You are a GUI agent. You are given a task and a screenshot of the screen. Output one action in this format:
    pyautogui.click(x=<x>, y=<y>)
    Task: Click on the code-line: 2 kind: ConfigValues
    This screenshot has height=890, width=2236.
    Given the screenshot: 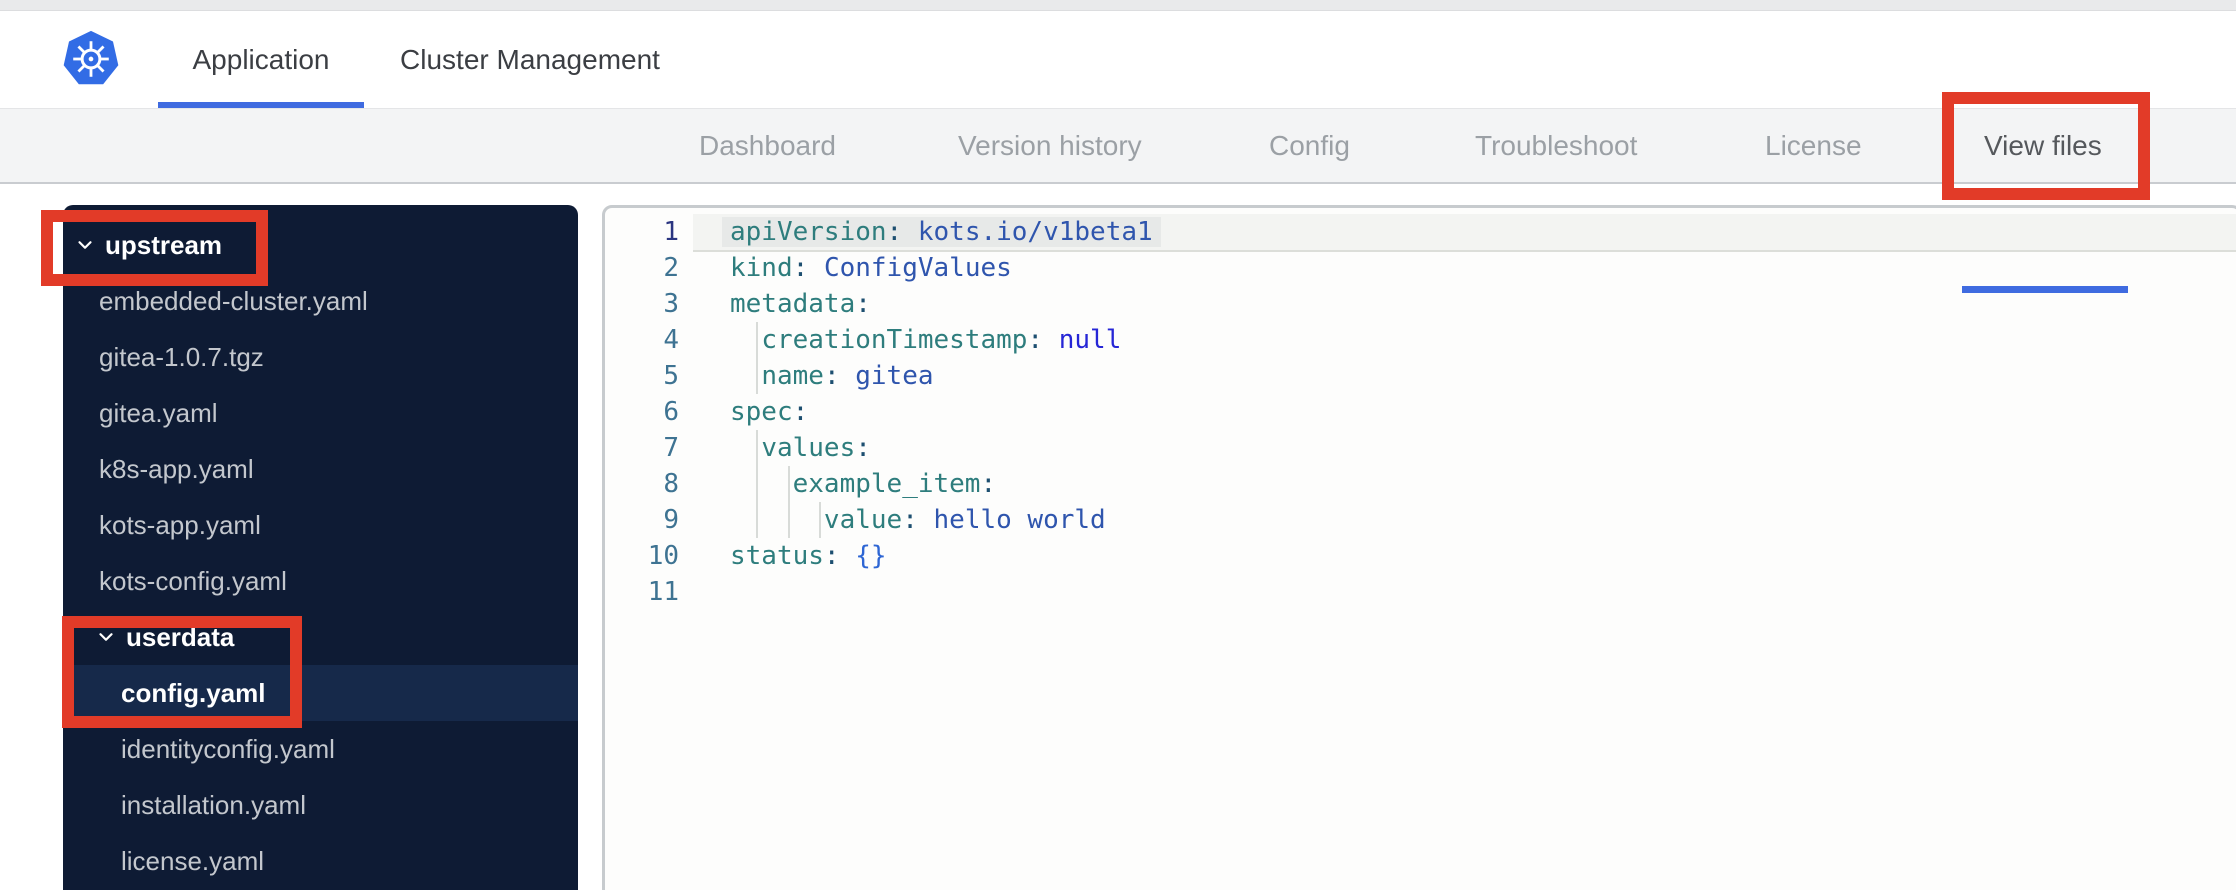 What is the action you would take?
    pyautogui.click(x=1420, y=268)
    